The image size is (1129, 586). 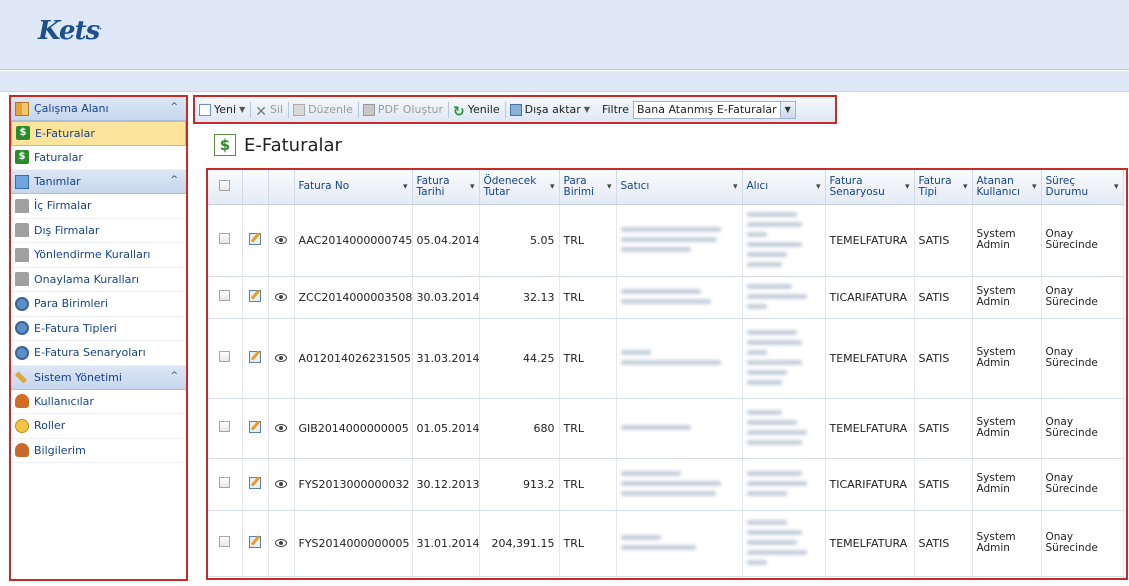 What do you see at coordinates (519, 428) in the screenshot?
I see `cell-odenecek-tutar: 680` at bounding box center [519, 428].